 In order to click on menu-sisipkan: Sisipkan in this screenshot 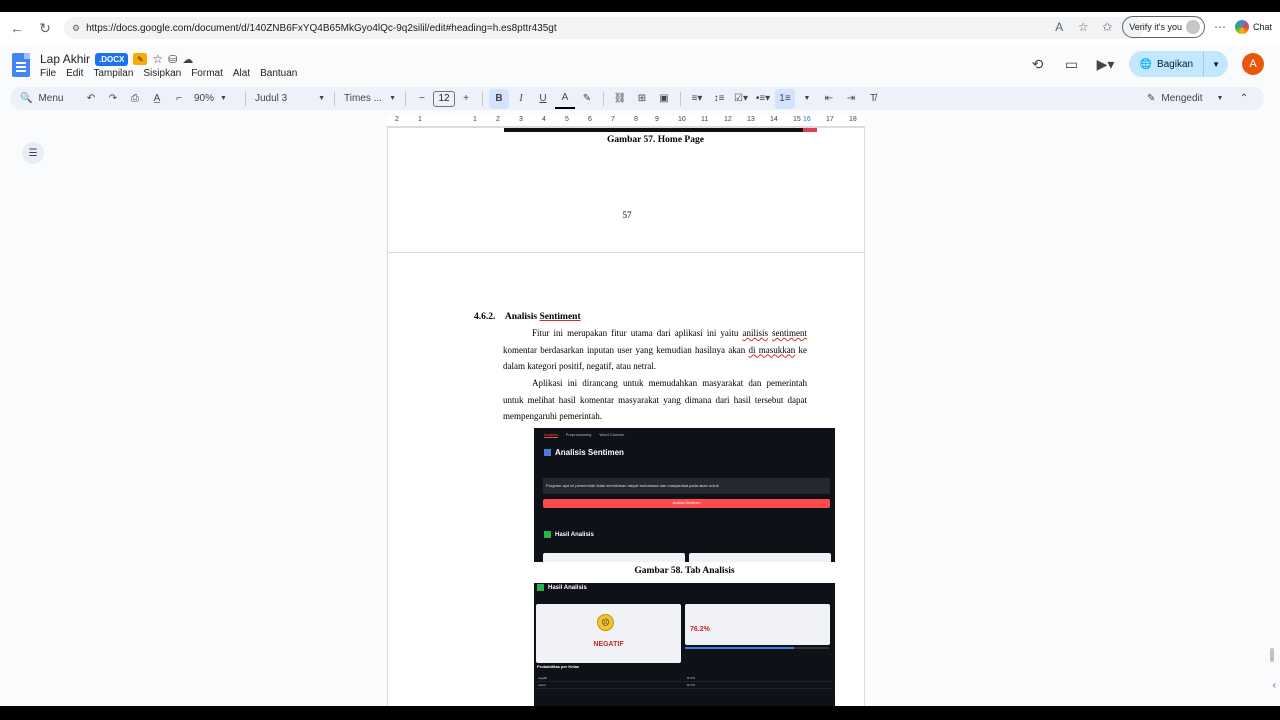, I will do `click(162, 73)`.